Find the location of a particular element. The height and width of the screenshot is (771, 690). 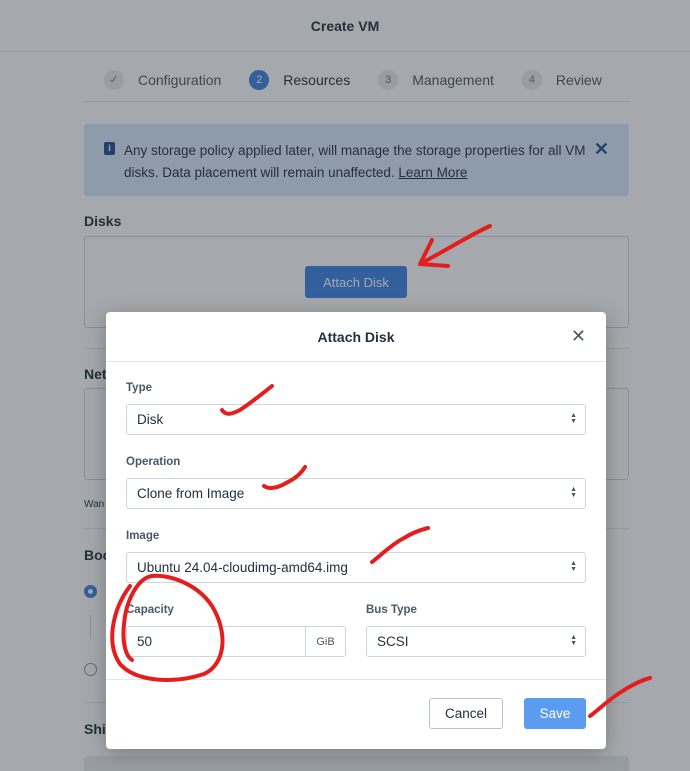

cancel-button: Cancel is located at coordinates (466, 713).